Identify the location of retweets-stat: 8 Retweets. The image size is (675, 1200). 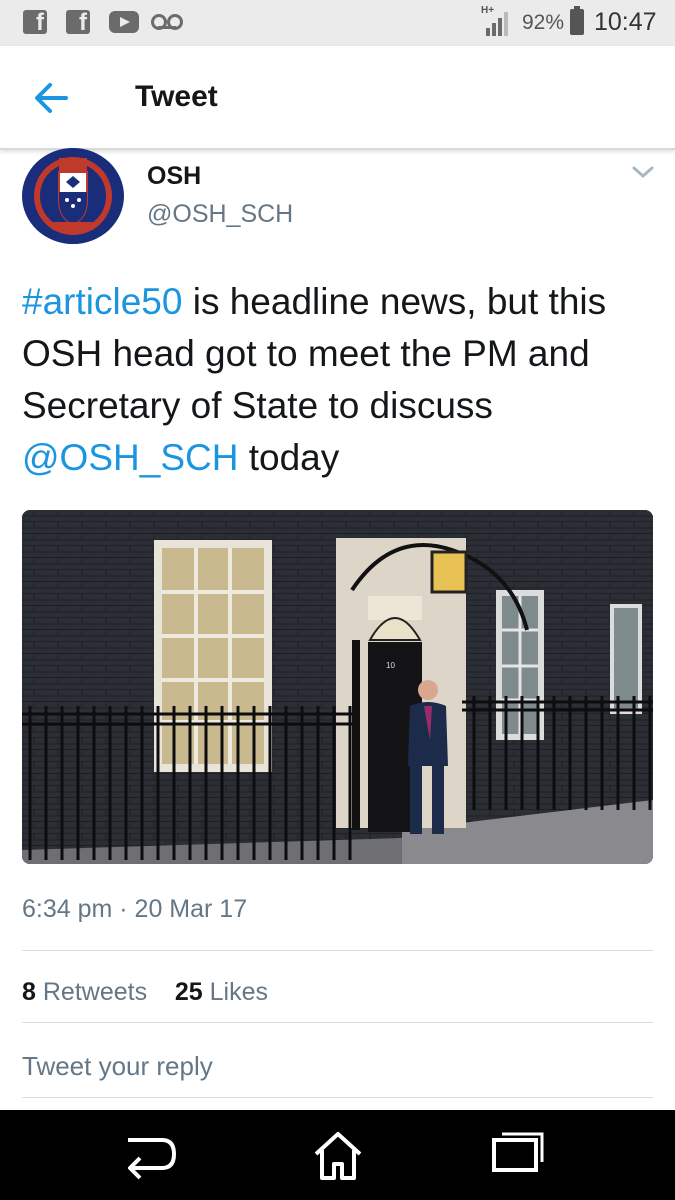
(84, 992).